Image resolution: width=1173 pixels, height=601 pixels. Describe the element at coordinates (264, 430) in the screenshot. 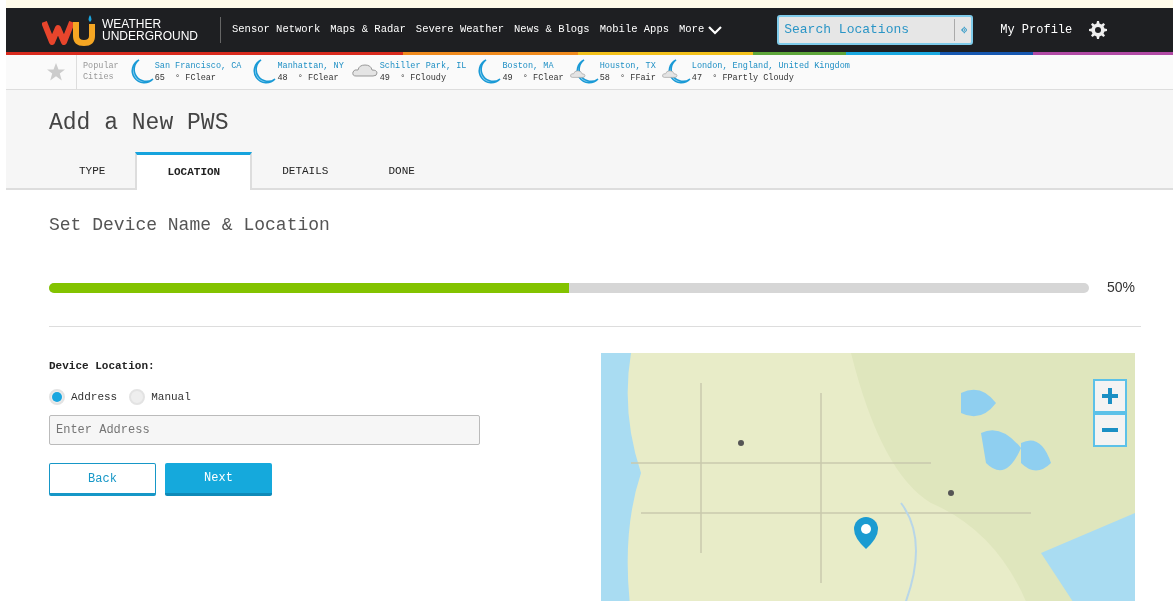

I see `address-field: Enter Address` at that location.